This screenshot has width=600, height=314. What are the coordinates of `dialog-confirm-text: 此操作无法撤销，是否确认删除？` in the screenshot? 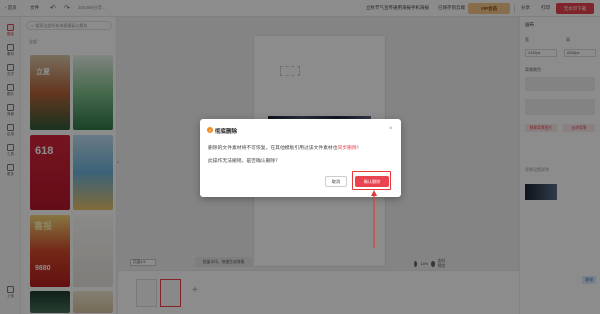 It's located at (244, 161).